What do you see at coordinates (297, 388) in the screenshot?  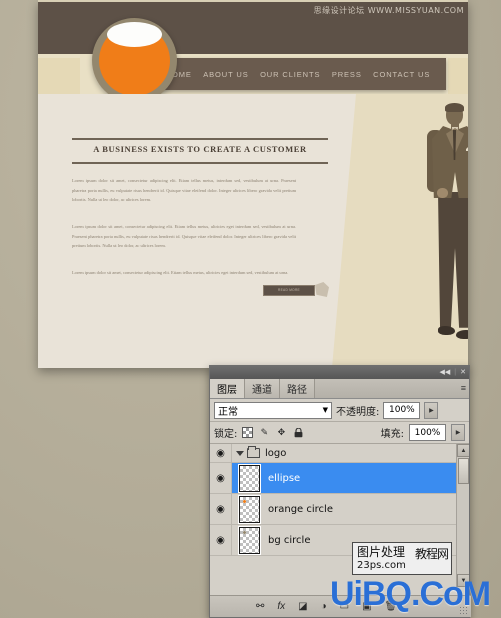 I see `tab-paths: 路径` at bounding box center [297, 388].